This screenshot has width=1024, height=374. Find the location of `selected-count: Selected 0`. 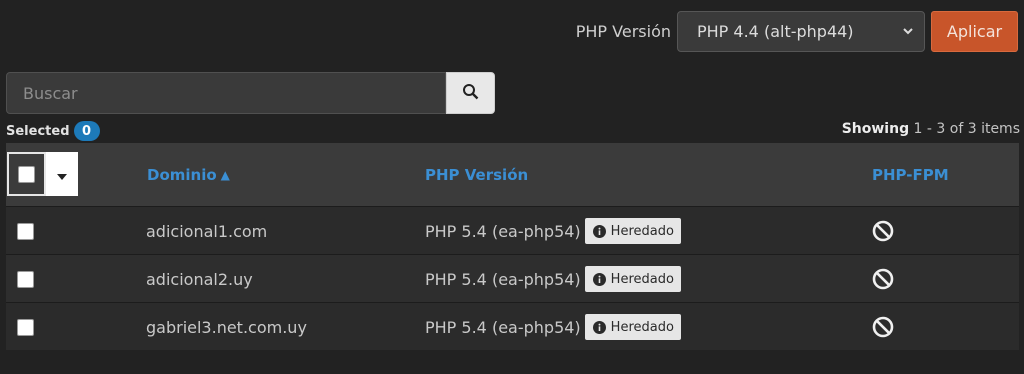

selected-count: Selected 0 is located at coordinates (53, 131).